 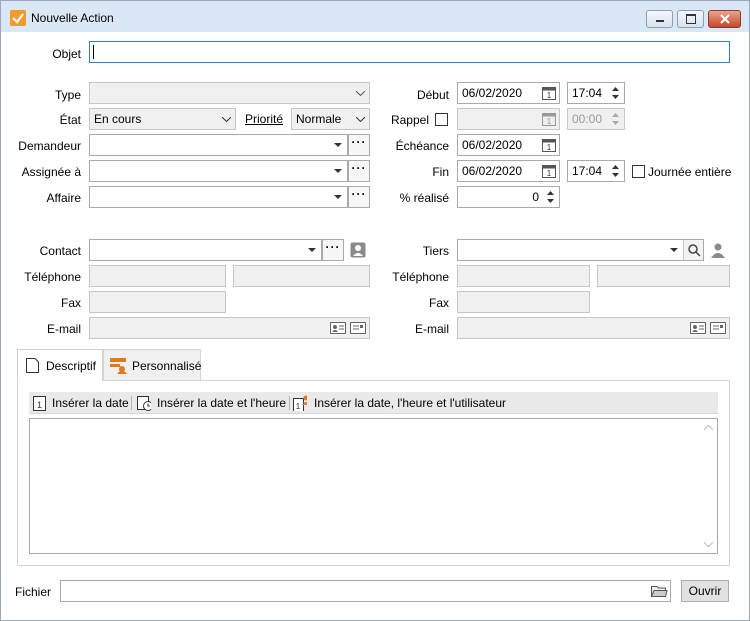 What do you see at coordinates (365, 591) in the screenshot?
I see `fichier-input` at bounding box center [365, 591].